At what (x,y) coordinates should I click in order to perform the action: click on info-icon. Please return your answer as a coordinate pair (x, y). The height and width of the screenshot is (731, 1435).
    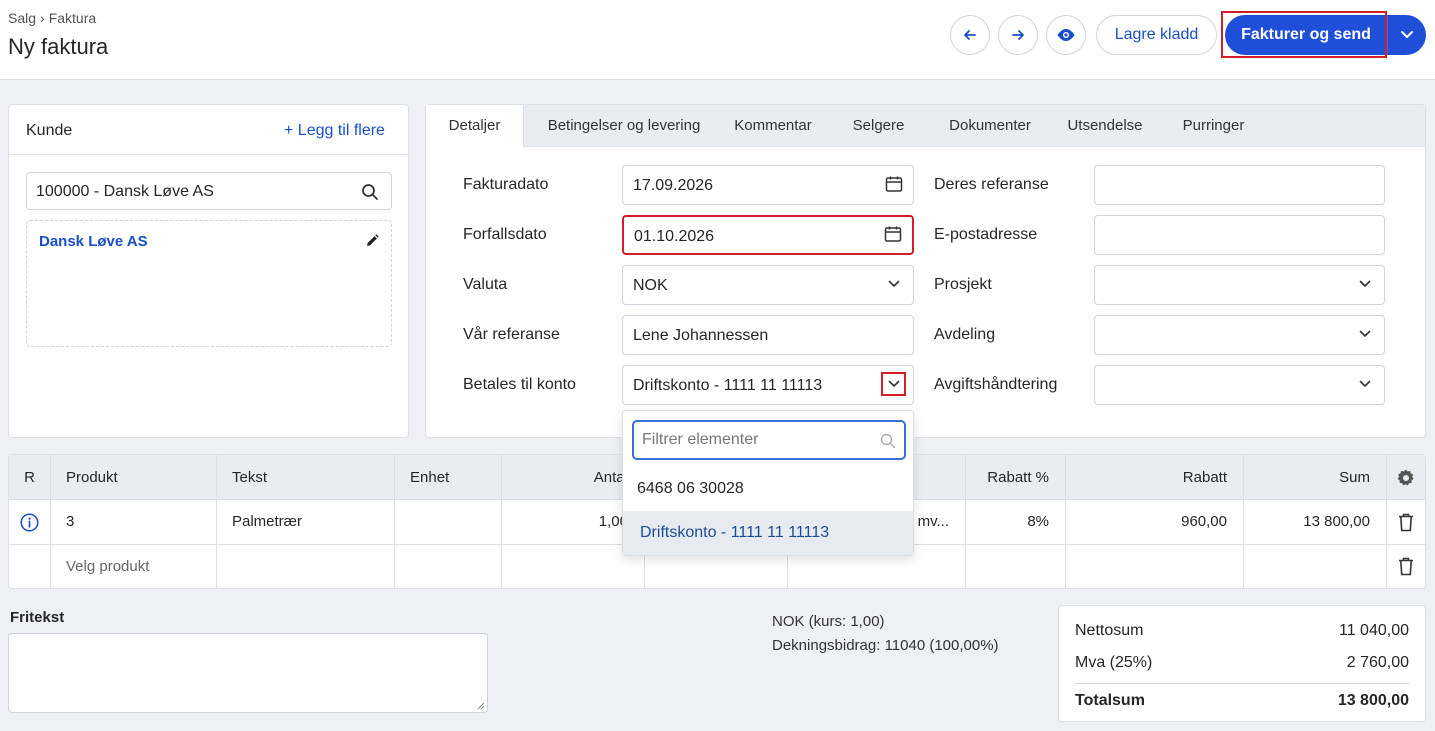
    Looking at the image, I should click on (29, 522).